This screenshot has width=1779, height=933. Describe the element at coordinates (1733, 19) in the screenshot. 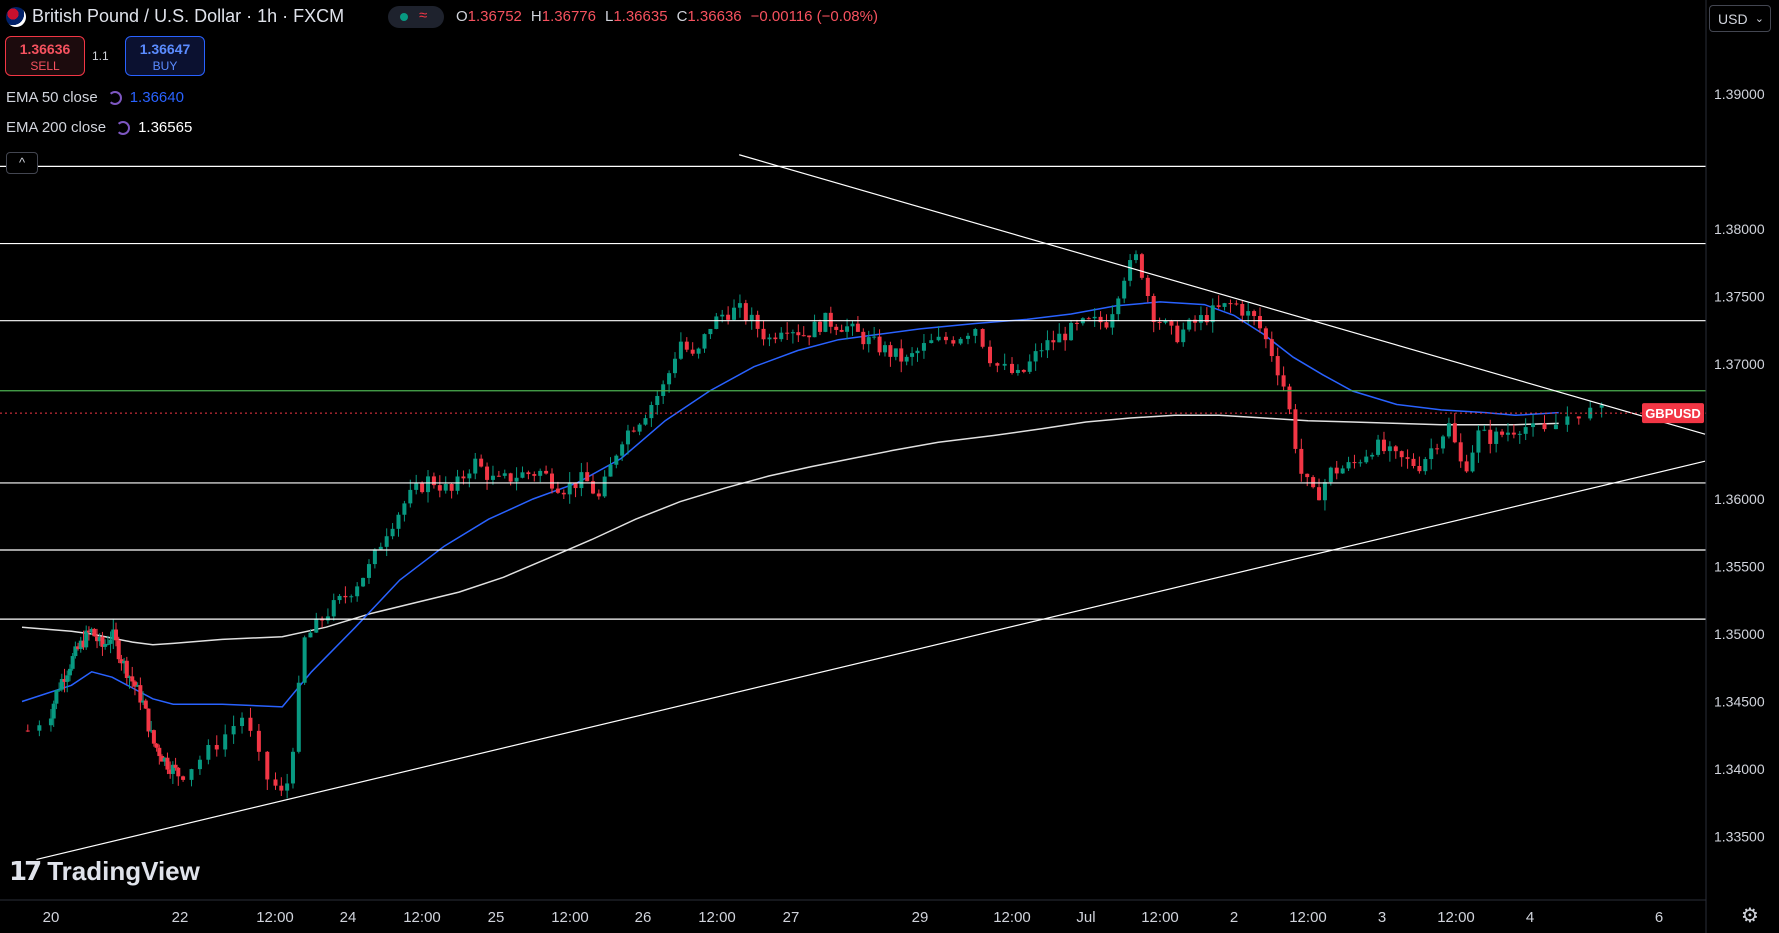

I see `currency-label: USD` at that location.